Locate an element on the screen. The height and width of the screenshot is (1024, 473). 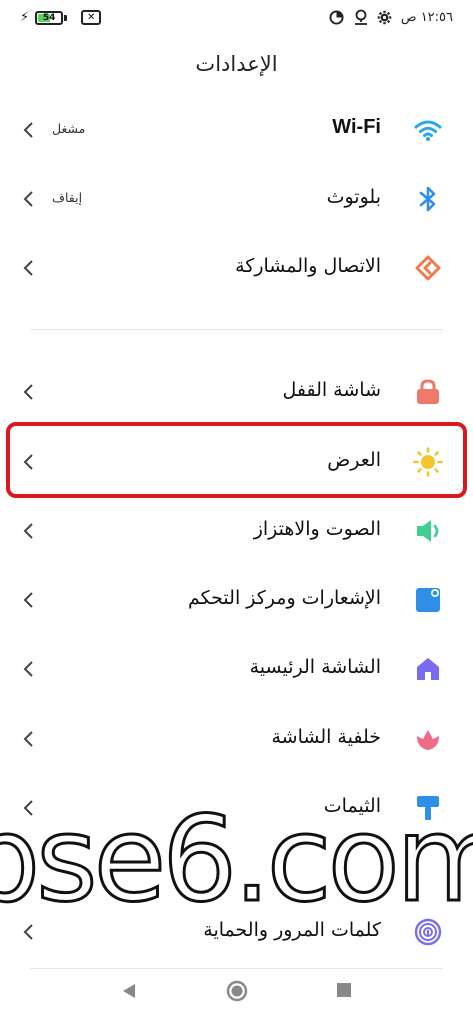
navigation-bar is located at coordinates (236, 996).